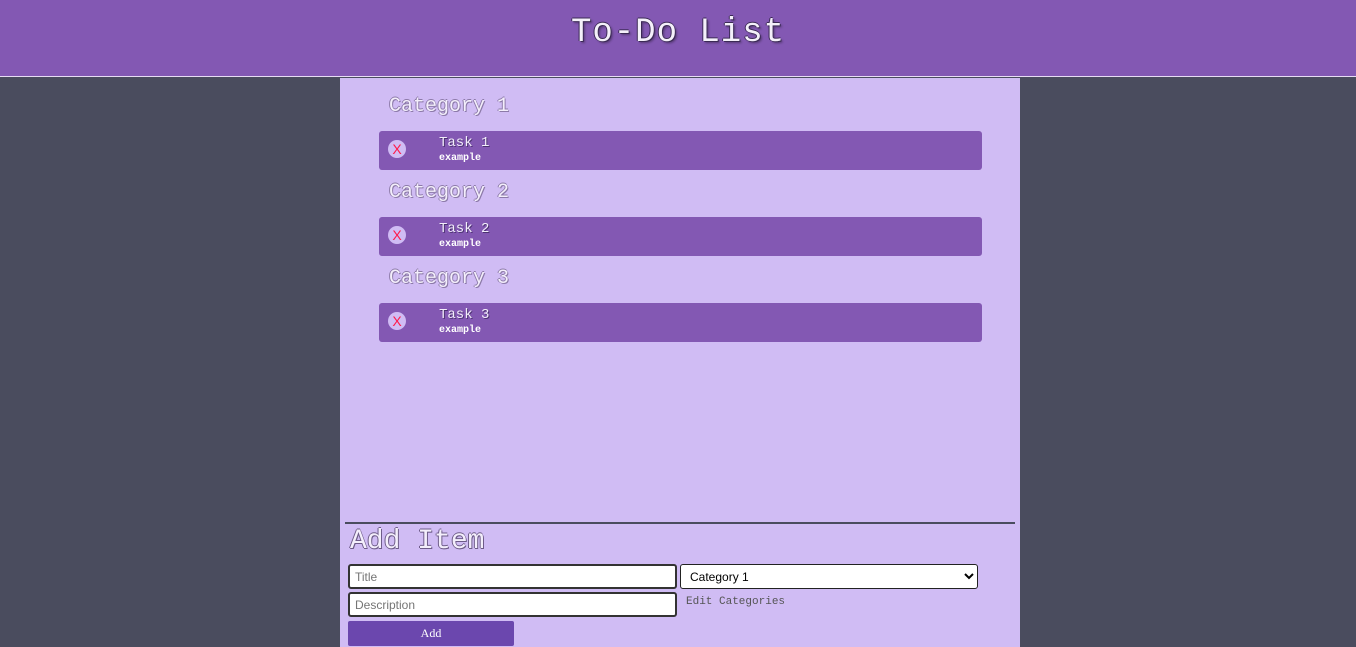  I want to click on task-item: X Task 2 example, so click(680, 236).